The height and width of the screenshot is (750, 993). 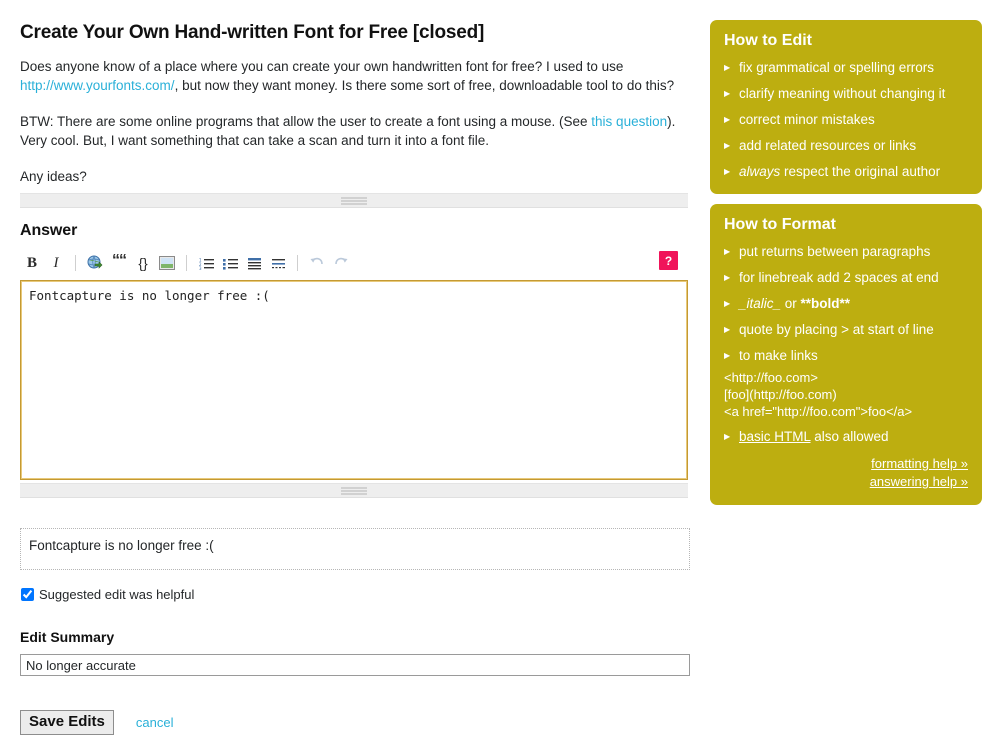 I want to click on how-to-format-item-html: basic HTML also allowed, so click(x=846, y=436).